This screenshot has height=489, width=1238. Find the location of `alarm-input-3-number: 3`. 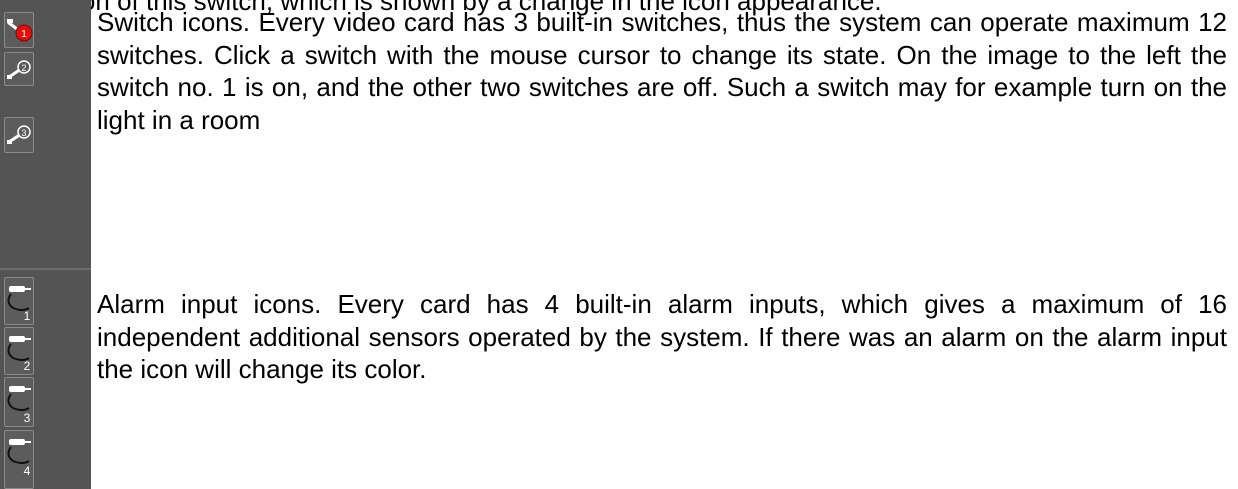

alarm-input-3-number: 3 is located at coordinates (27, 418).